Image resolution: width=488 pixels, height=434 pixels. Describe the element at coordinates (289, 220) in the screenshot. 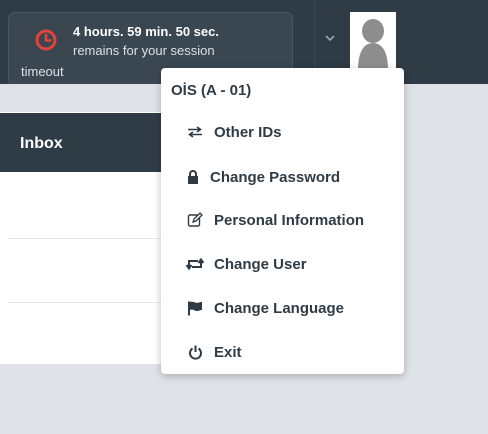

I see `menu-item-label: Personal Information` at that location.